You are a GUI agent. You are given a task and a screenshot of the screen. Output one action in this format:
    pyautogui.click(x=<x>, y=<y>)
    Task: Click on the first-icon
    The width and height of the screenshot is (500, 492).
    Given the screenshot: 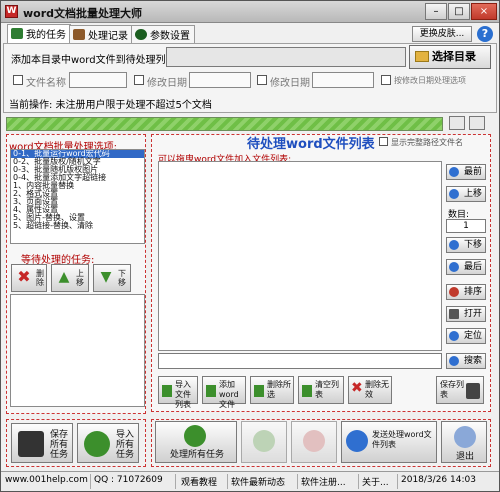 What is the action you would take?
    pyautogui.click(x=454, y=172)
    